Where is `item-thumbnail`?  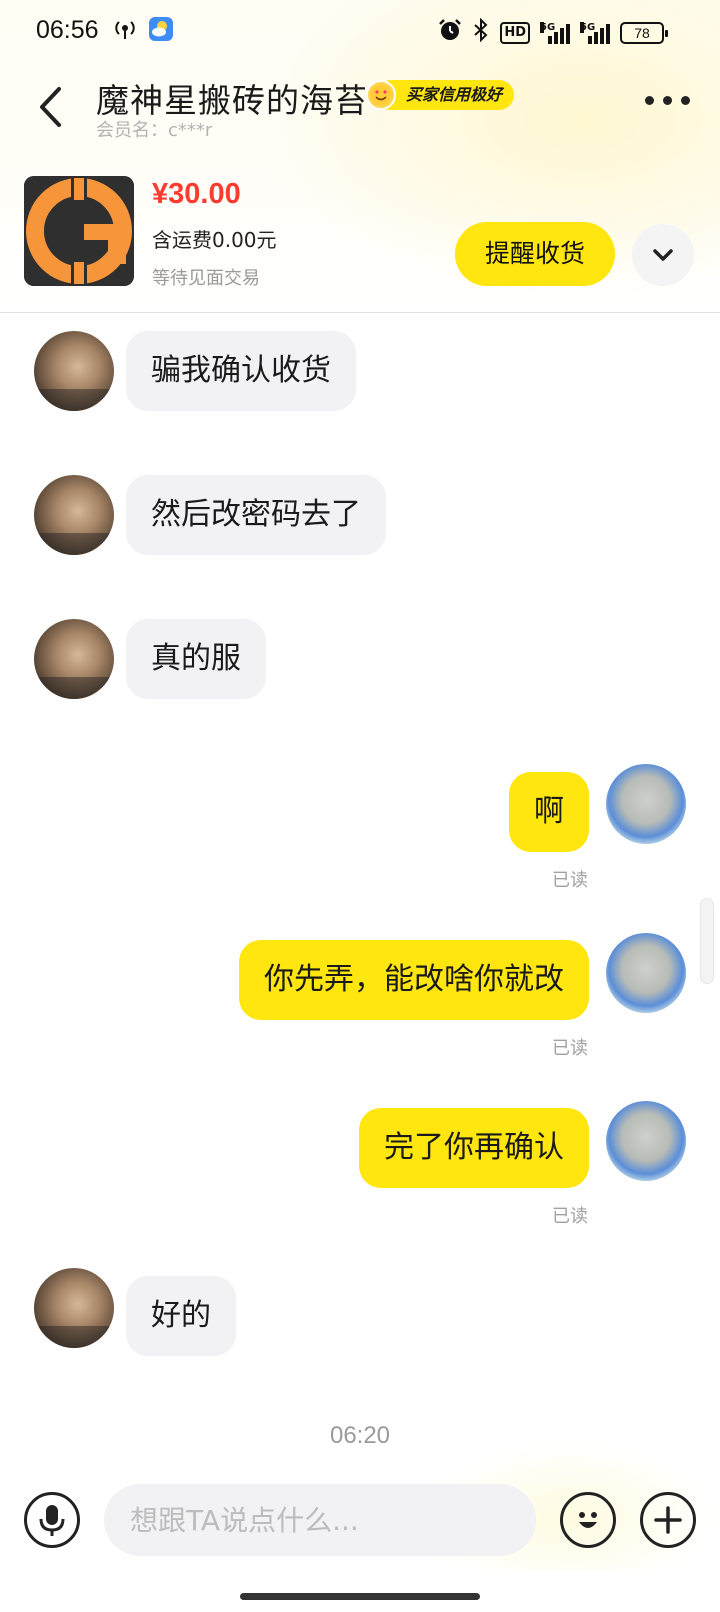
item-thumbnail is located at coordinates (79, 231).